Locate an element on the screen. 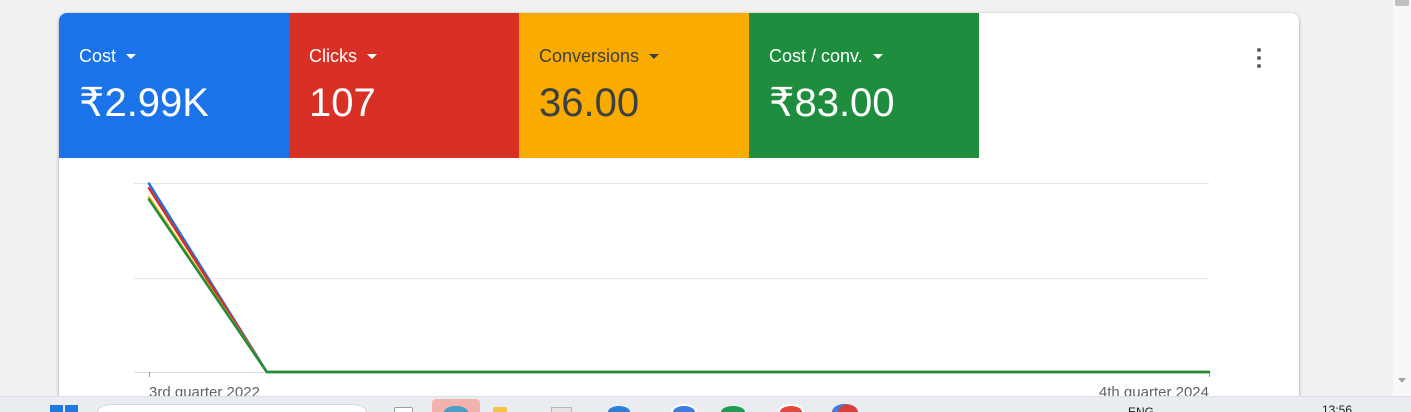 This screenshot has width=1411, height=412. metric-selector-clicks: Clicks is located at coordinates (343, 56).